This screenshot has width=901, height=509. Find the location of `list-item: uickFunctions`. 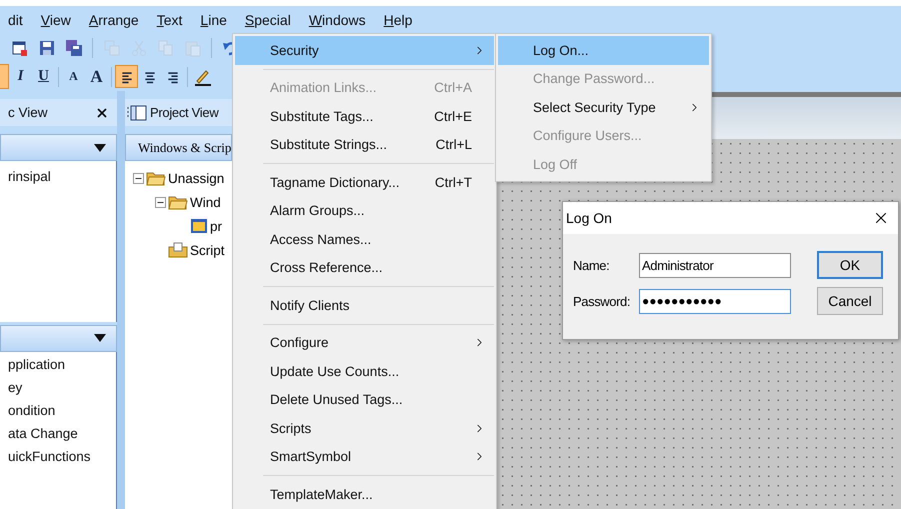

list-item: uickFunctions is located at coordinates (58, 456).